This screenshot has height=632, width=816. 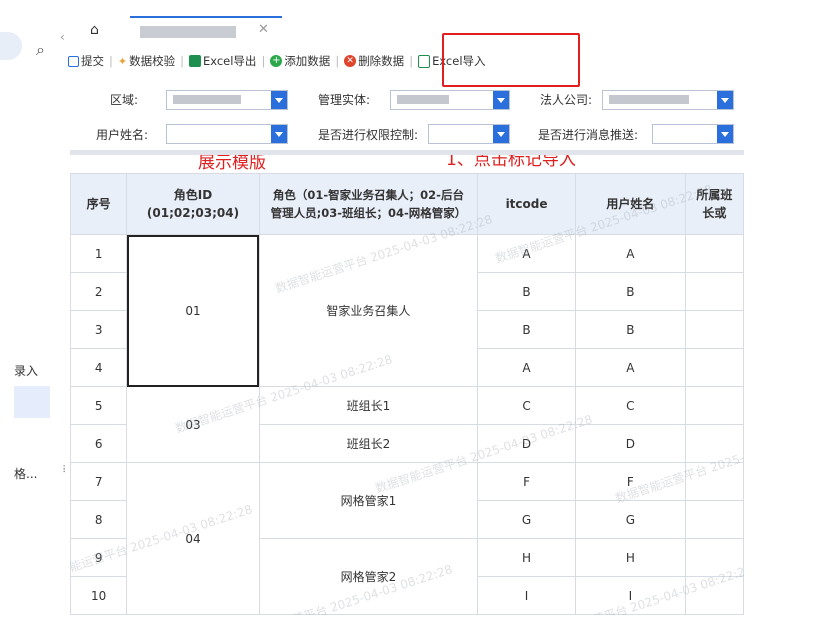 I want to click on username-cell: C, so click(x=630, y=405).